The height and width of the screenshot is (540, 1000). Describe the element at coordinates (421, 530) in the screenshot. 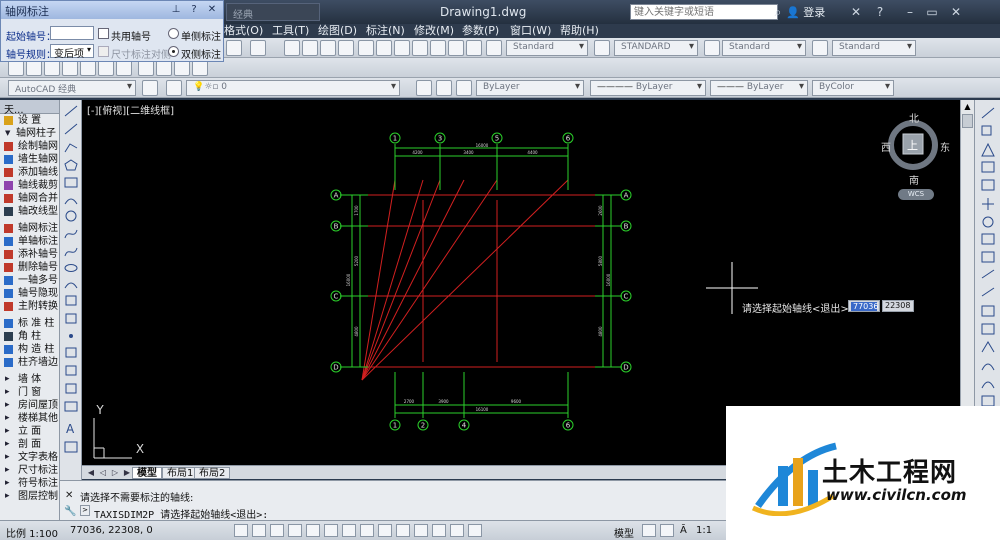

I see `lineweight-display-icon` at that location.